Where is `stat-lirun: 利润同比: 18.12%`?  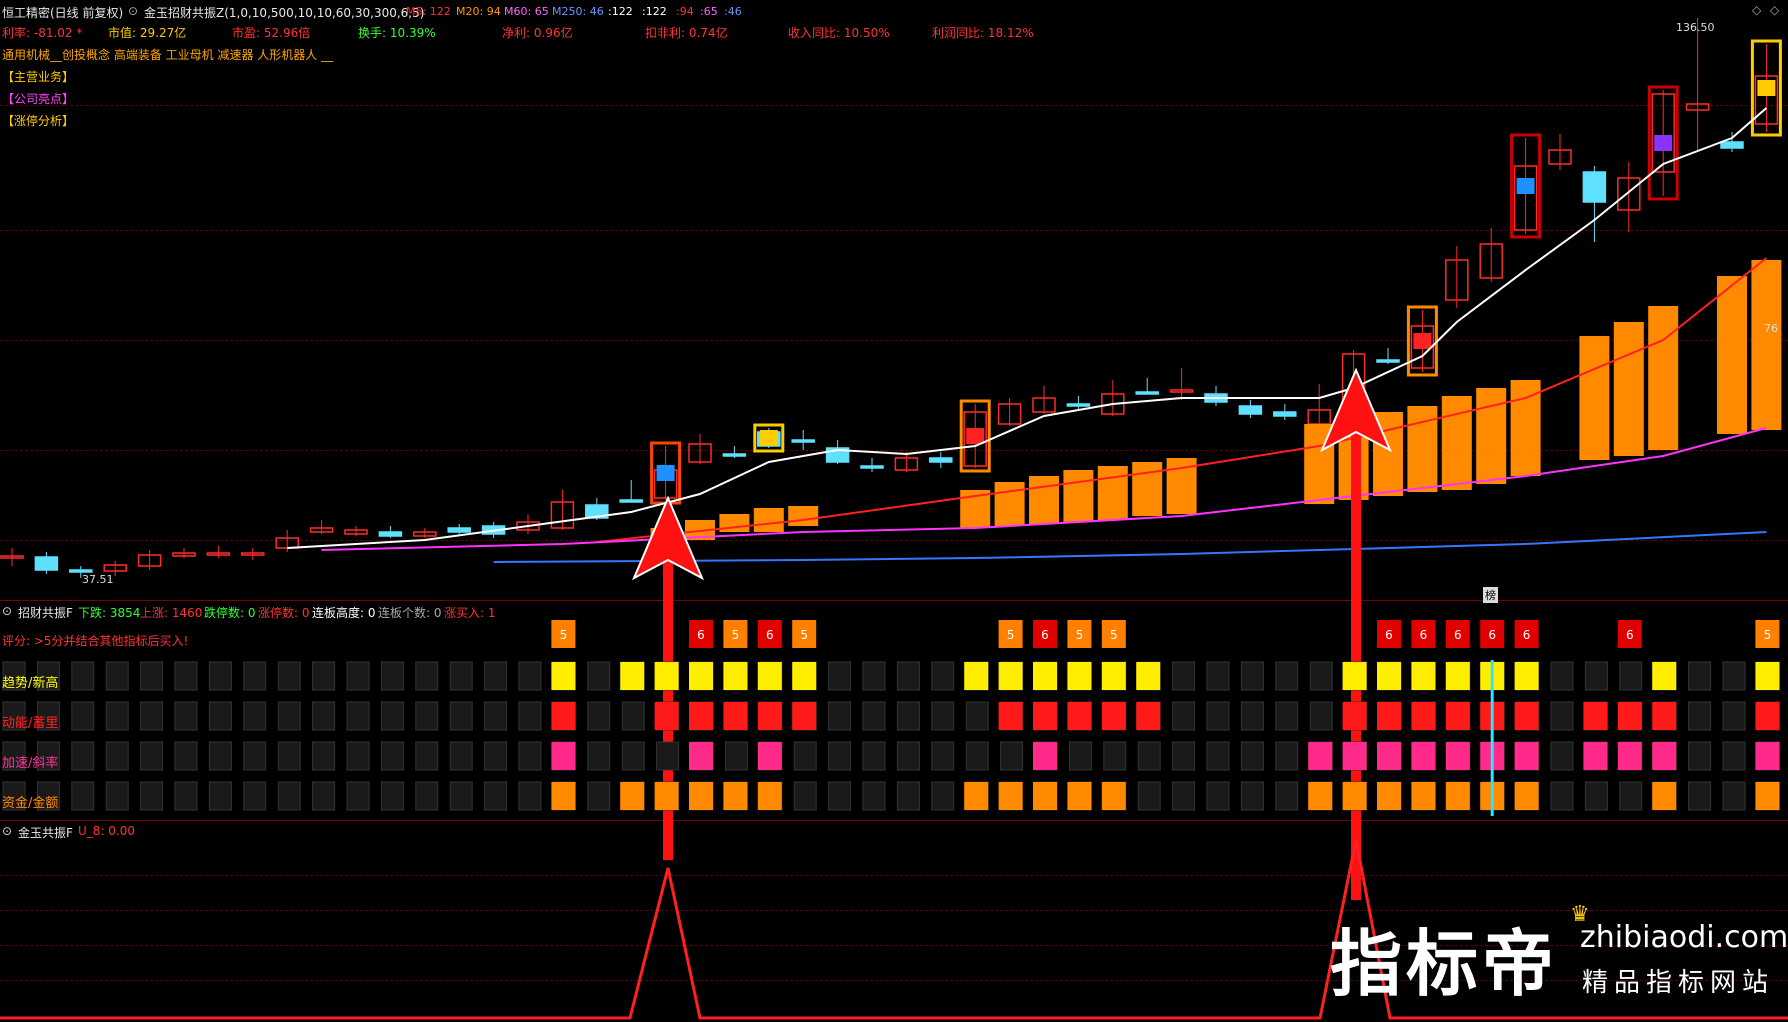
stat-lirun: 利润同比: 18.12% is located at coordinates (983, 33).